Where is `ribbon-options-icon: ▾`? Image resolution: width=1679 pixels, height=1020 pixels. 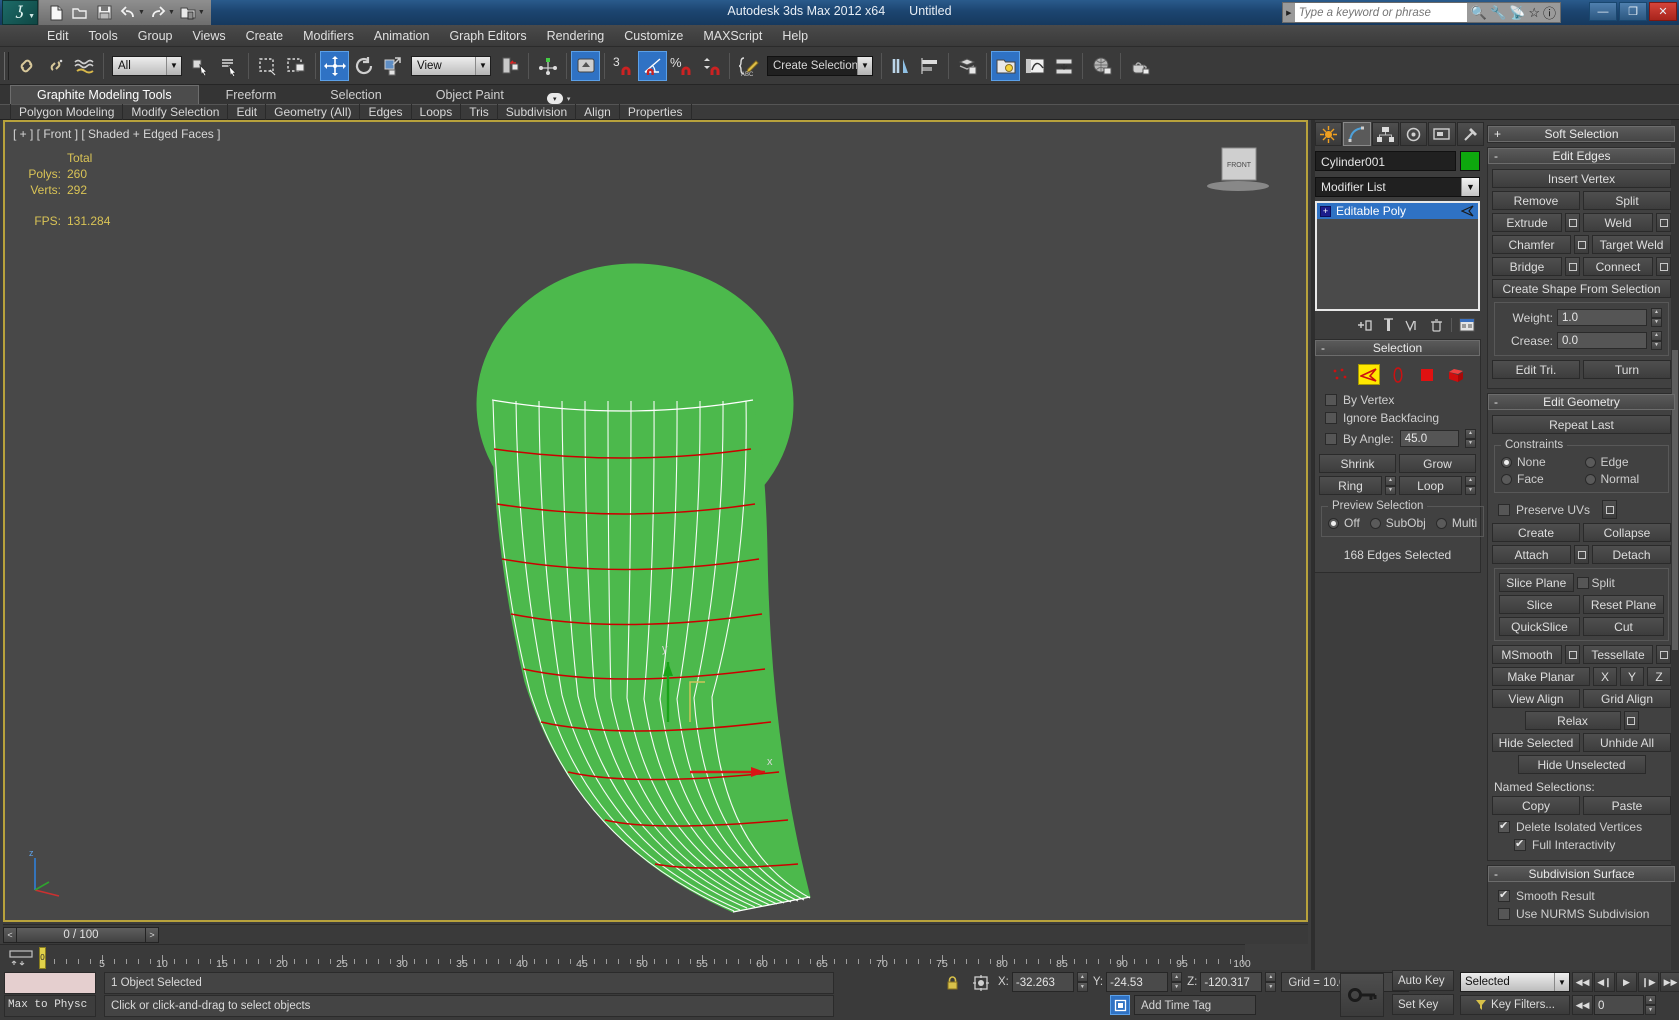 ribbon-options-icon: ▾ is located at coordinates (554, 98).